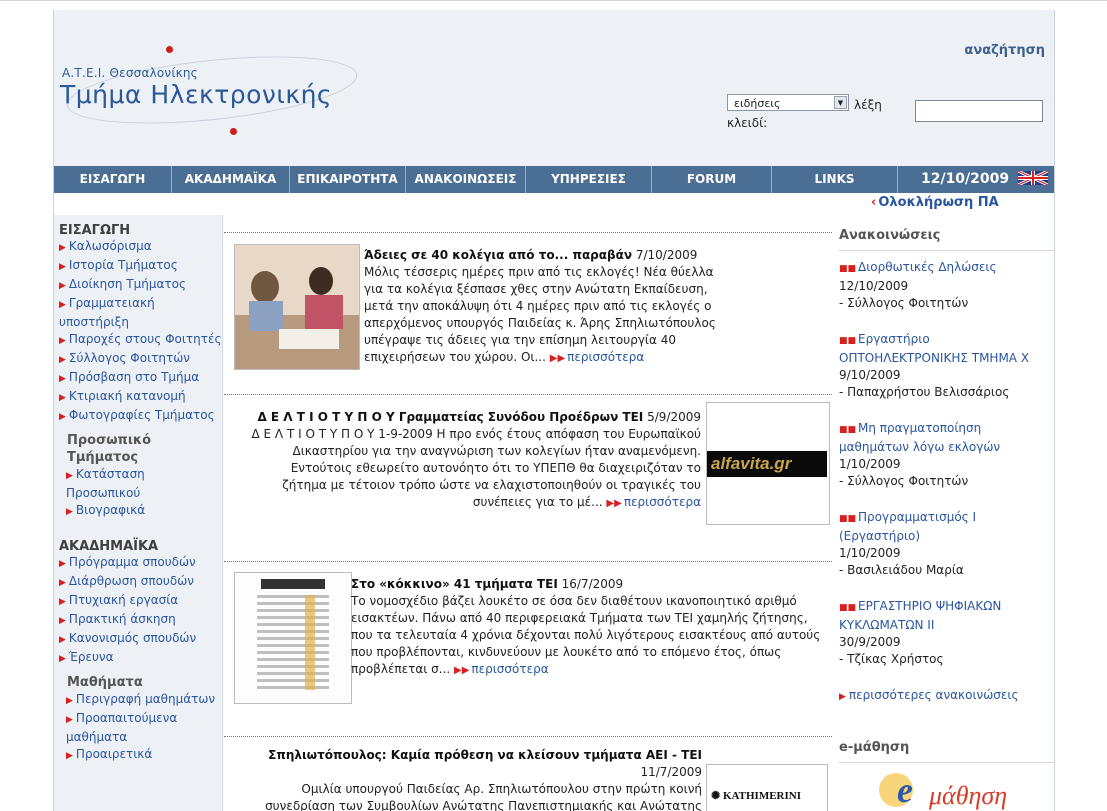 This screenshot has height=811, width=1107. Describe the element at coordinates (109, 546) in the screenshot. I see `sidebar-heading-academic: ΑΚΑΔΗΜΑΪΚΑ` at that location.